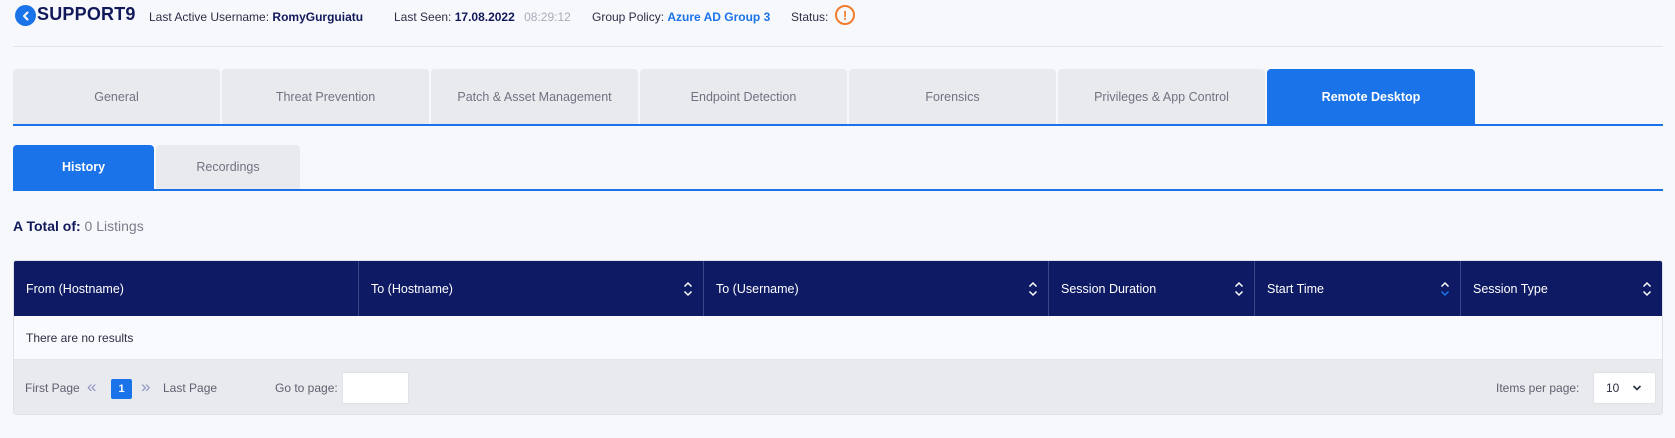 Image resolution: width=1675 pixels, height=438 pixels. I want to click on sort-desc-icon, so click(1445, 289).